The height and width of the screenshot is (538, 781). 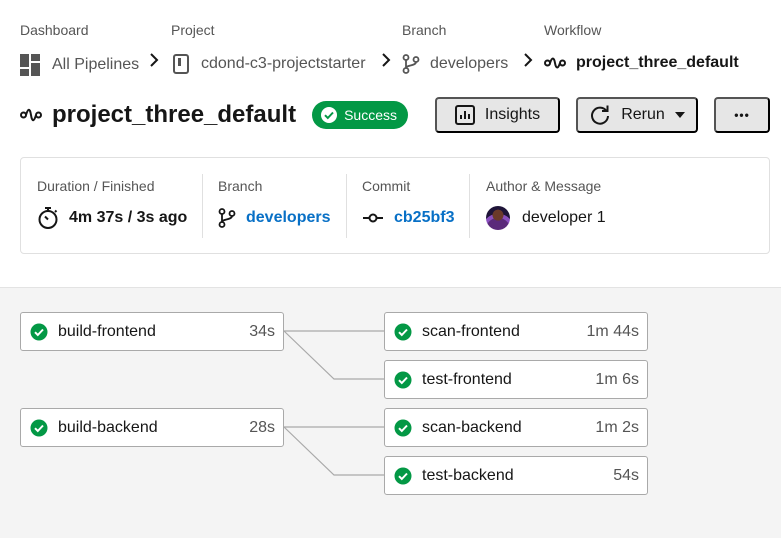 I want to click on branch-label: Branch, so click(x=240, y=186).